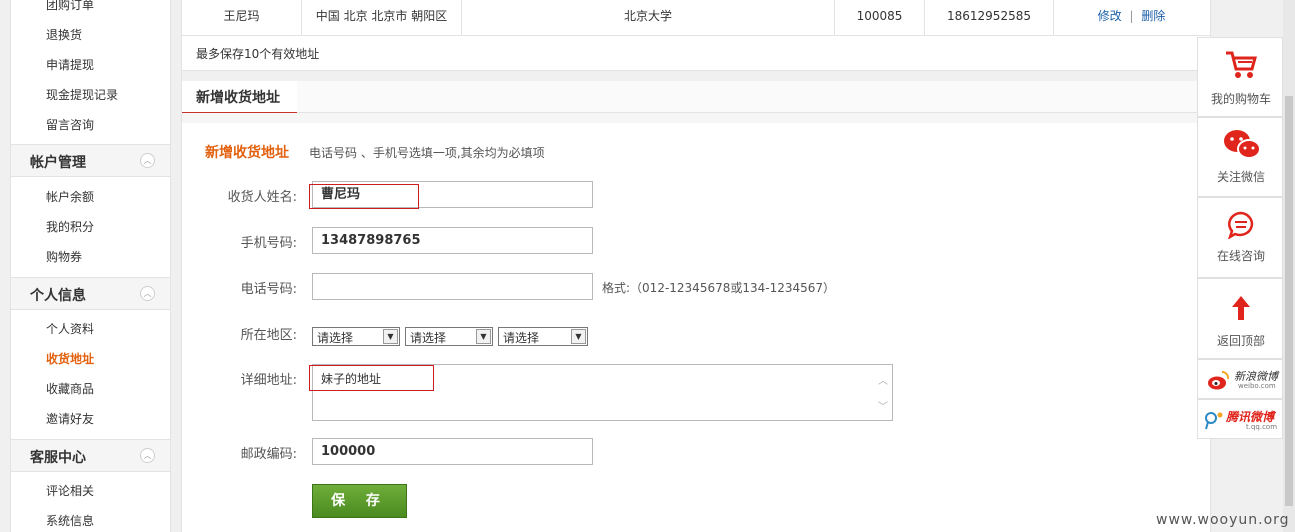 The width and height of the screenshot is (1295, 532). Describe the element at coordinates (351, 379) in the screenshot. I see `detail-address-value: 妹子的地址` at that location.